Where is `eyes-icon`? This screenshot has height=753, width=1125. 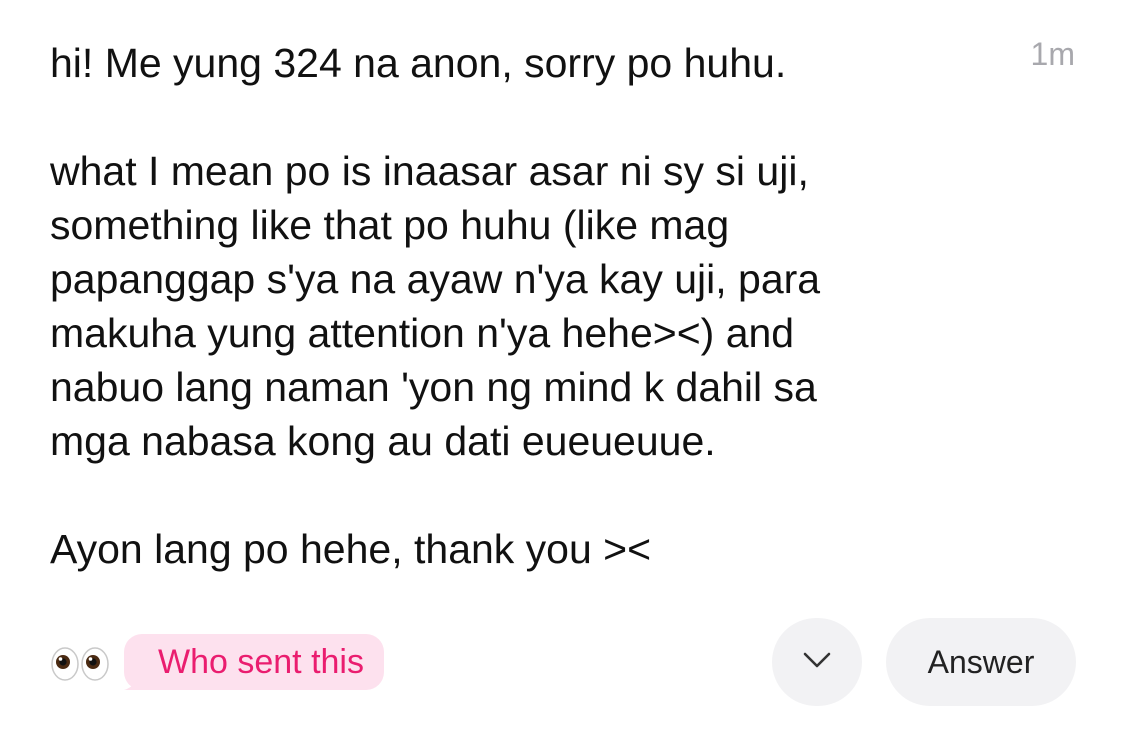
eyes-icon is located at coordinates (80, 664).